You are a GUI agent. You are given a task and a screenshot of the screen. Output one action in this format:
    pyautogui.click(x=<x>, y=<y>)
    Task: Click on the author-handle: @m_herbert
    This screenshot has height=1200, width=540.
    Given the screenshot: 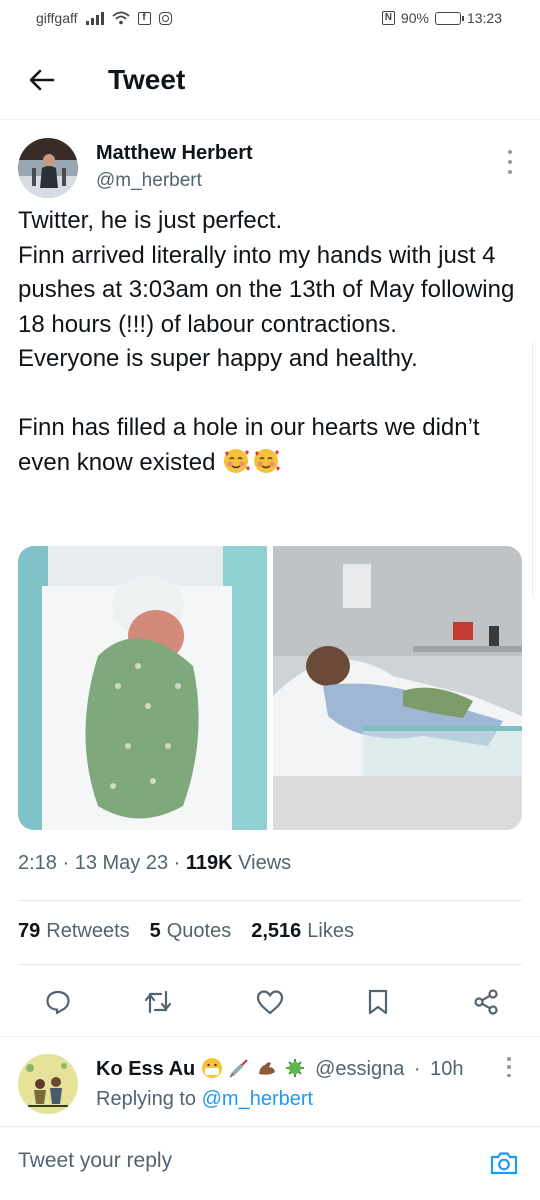 What is the action you would take?
    pyautogui.click(x=149, y=181)
    